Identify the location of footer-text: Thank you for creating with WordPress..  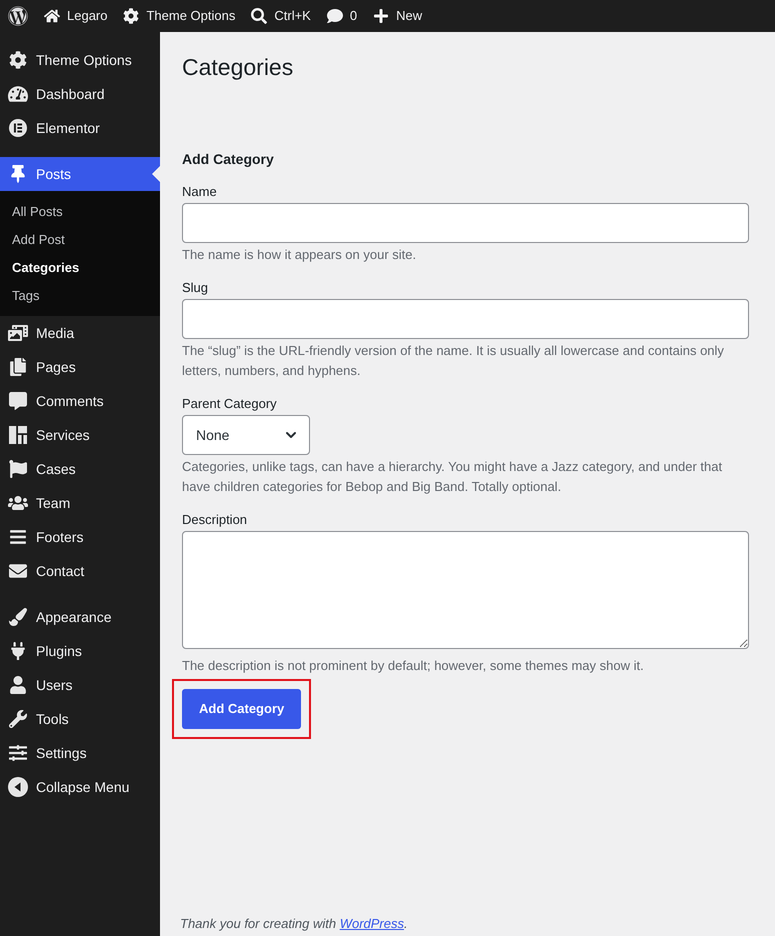
(294, 924).